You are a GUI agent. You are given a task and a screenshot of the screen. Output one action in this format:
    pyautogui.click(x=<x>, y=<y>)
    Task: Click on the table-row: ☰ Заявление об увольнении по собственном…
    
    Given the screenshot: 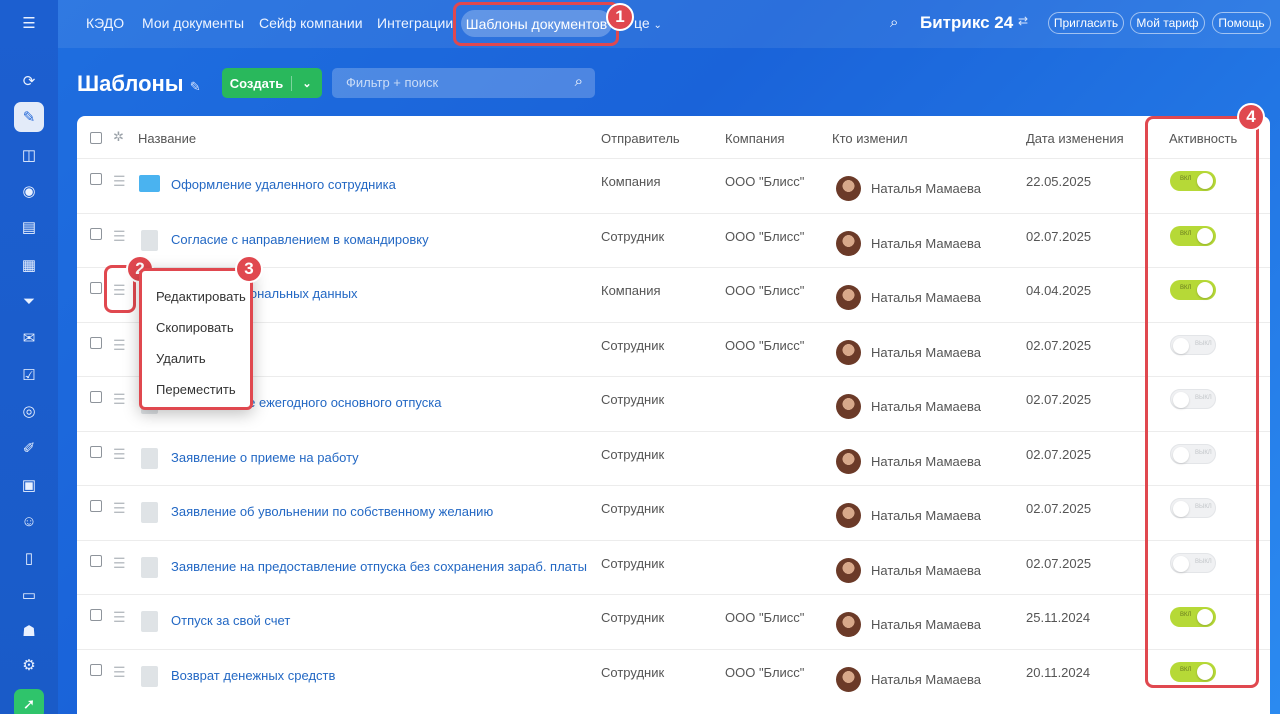 What is the action you would take?
    pyautogui.click(x=673, y=512)
    